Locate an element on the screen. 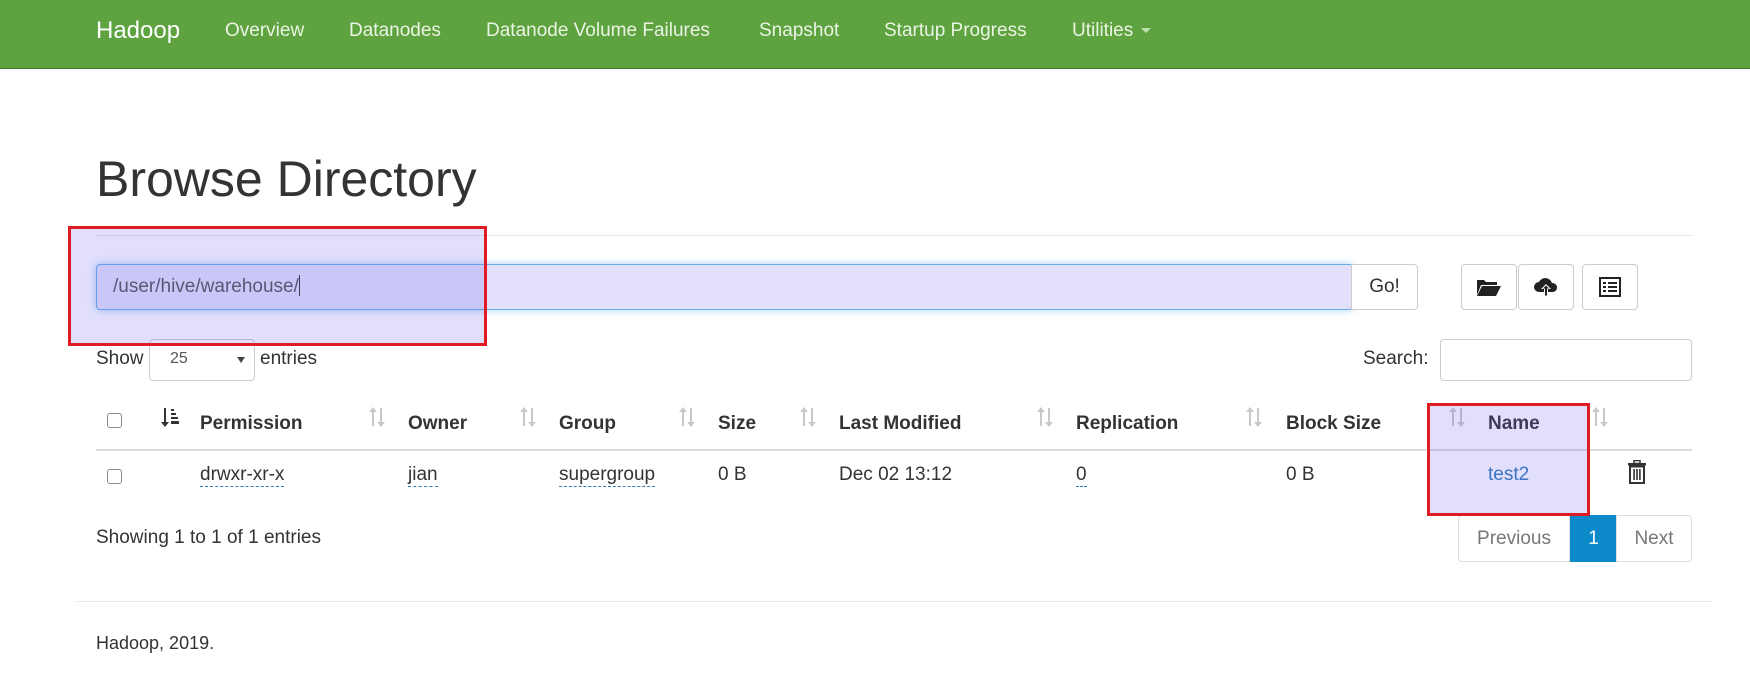 The height and width of the screenshot is (681, 1750). brand-link: Hadoop is located at coordinates (138, 31).